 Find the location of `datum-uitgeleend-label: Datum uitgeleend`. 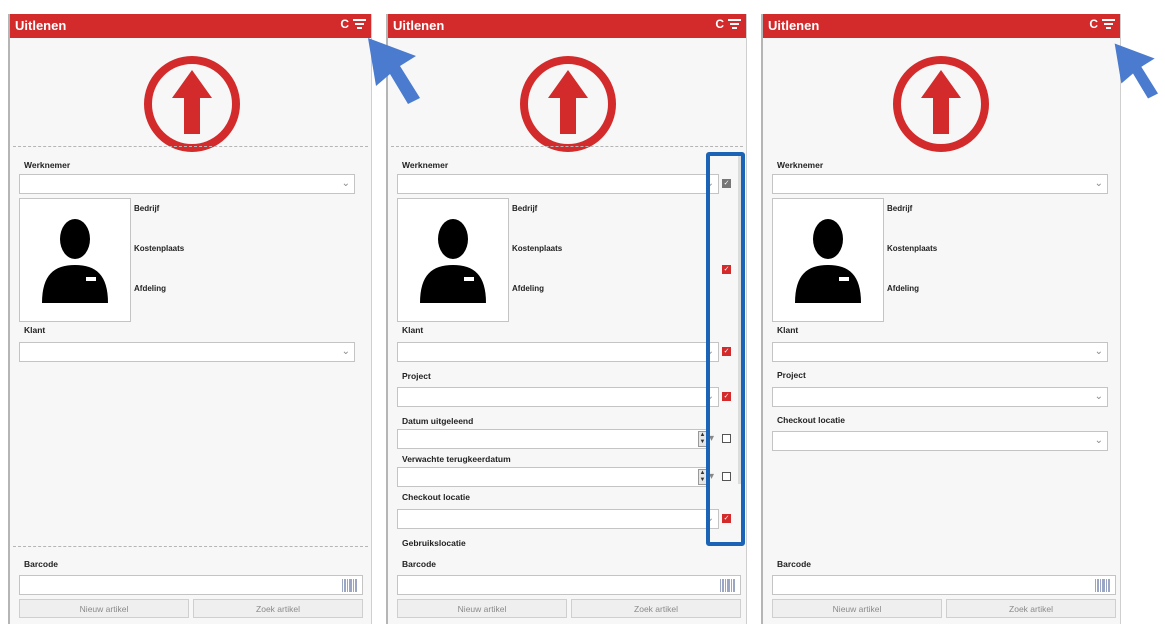

datum-uitgeleend-label: Datum uitgeleend is located at coordinates (438, 421).